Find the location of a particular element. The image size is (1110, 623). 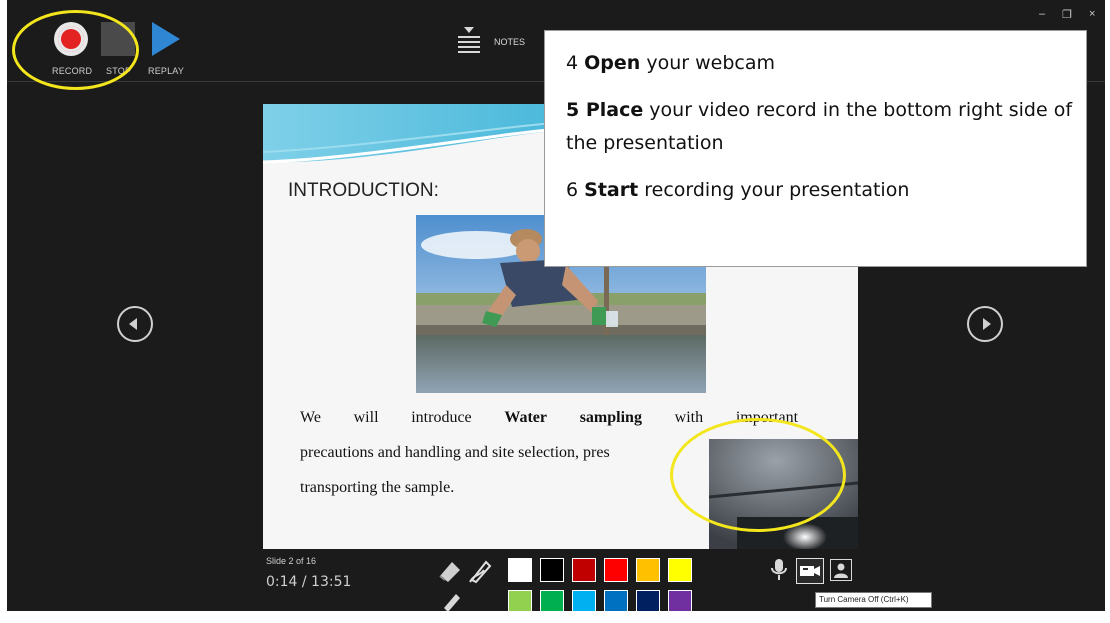

instruction-step-4: 4 Open your webcam is located at coordinates (671, 63).